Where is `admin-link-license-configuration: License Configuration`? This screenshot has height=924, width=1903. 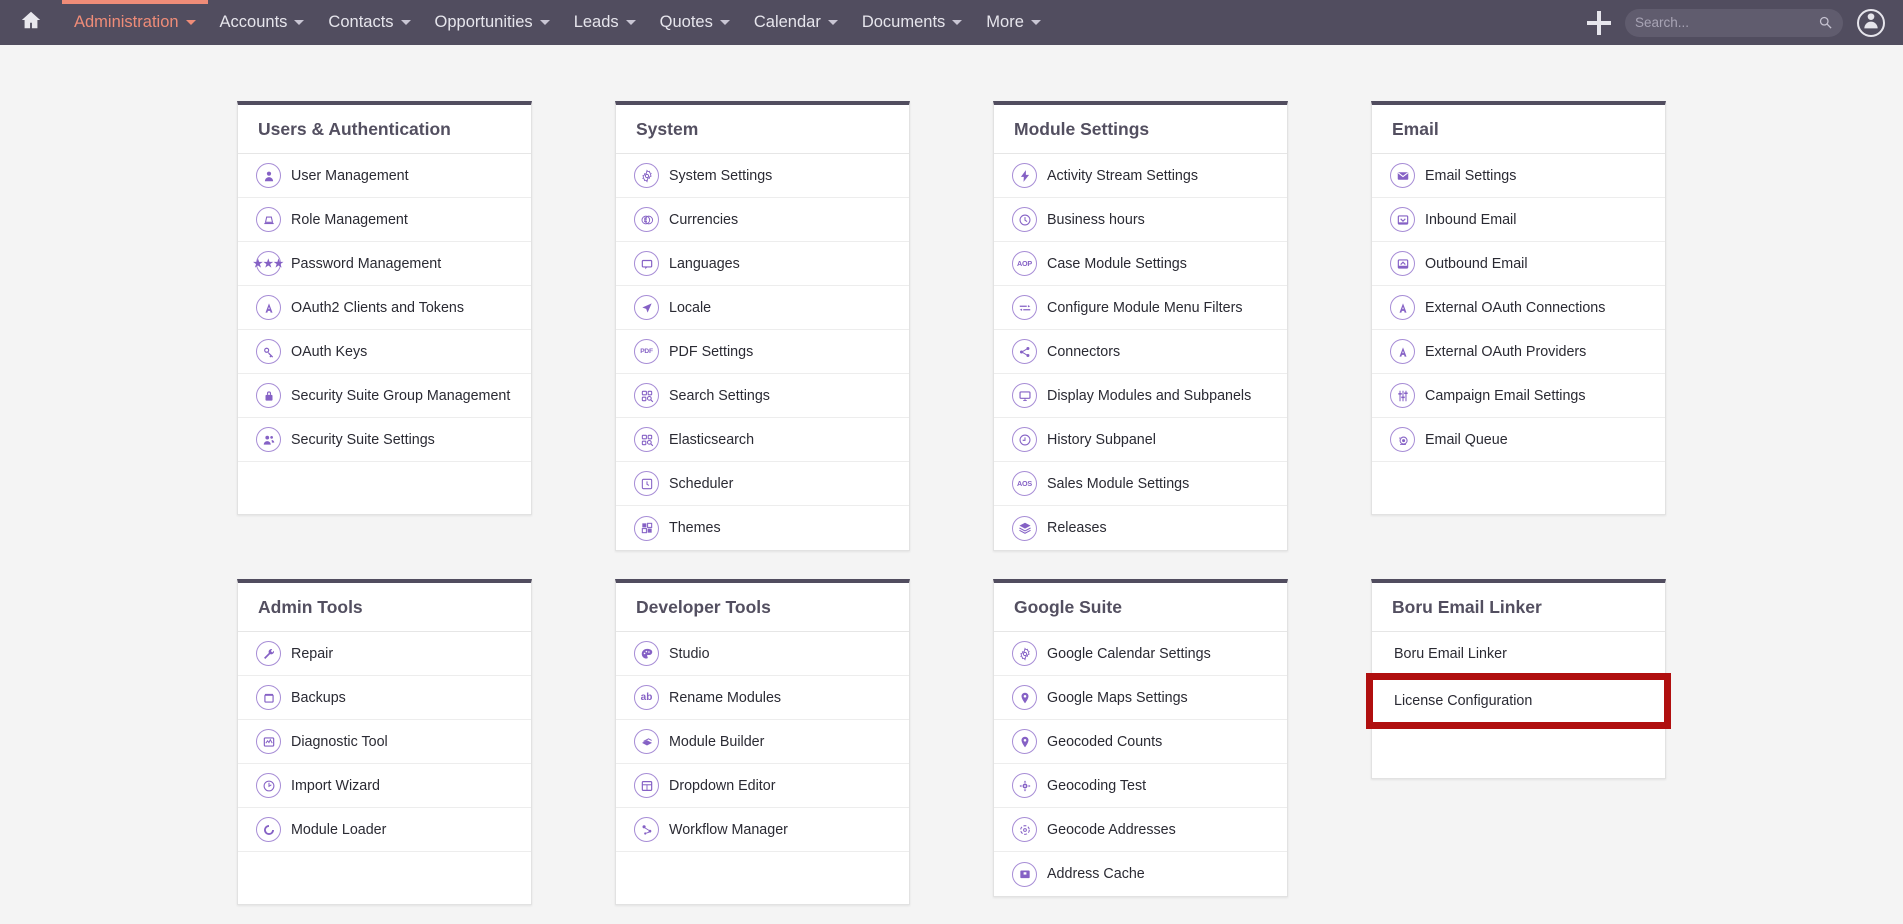 admin-link-license-configuration: License Configuration is located at coordinates (1518, 701).